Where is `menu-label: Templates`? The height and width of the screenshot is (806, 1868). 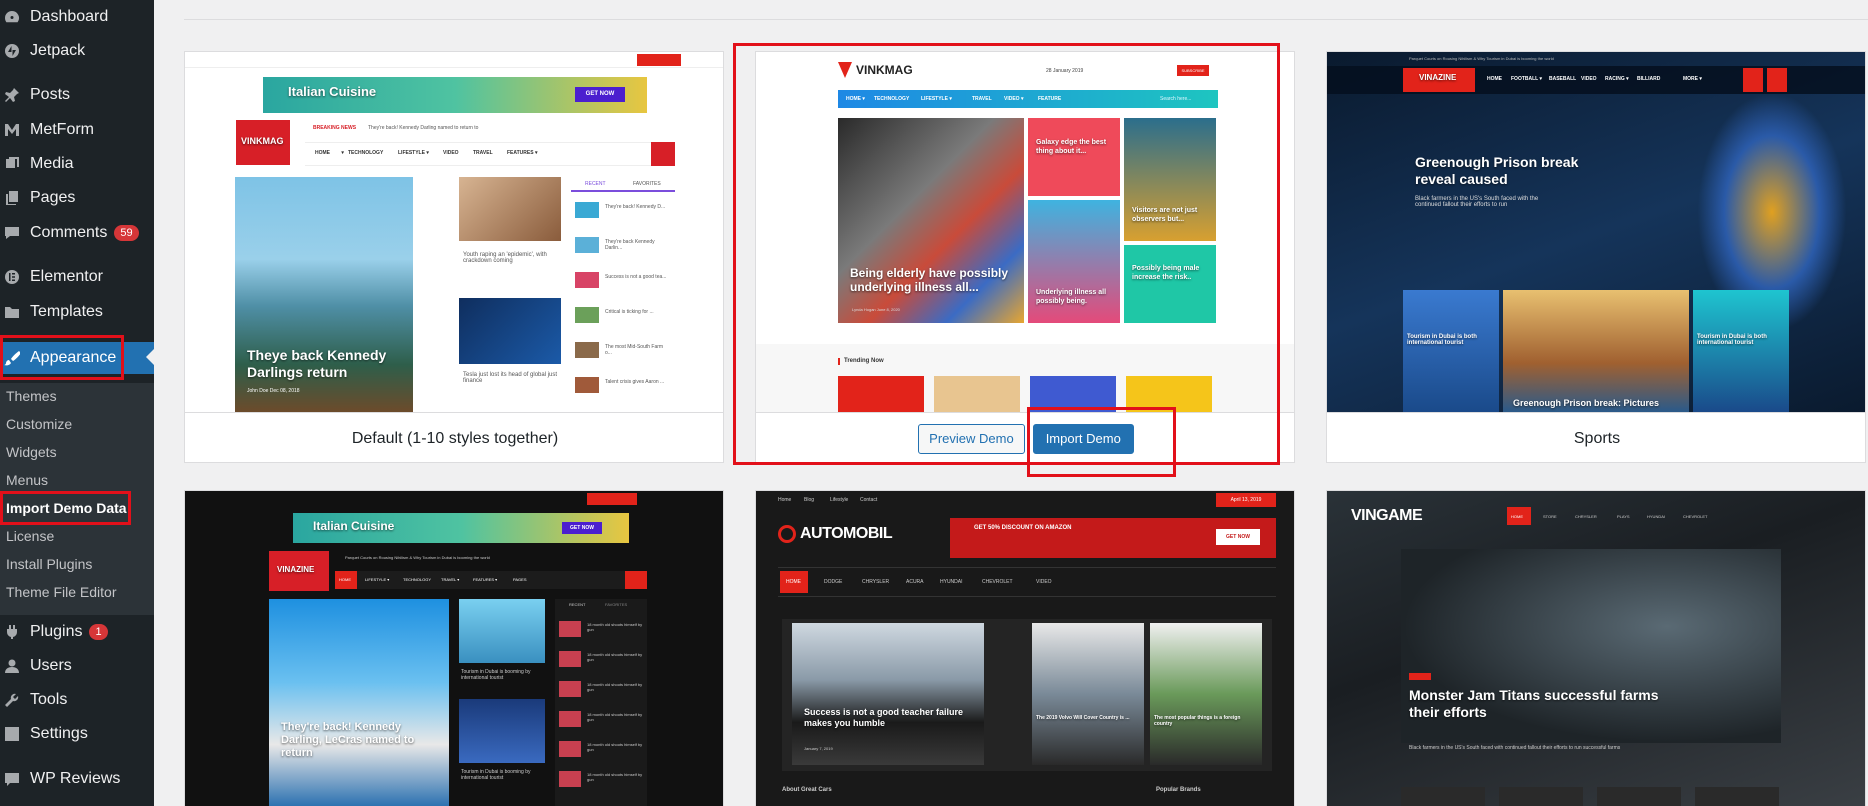 menu-label: Templates is located at coordinates (66, 311).